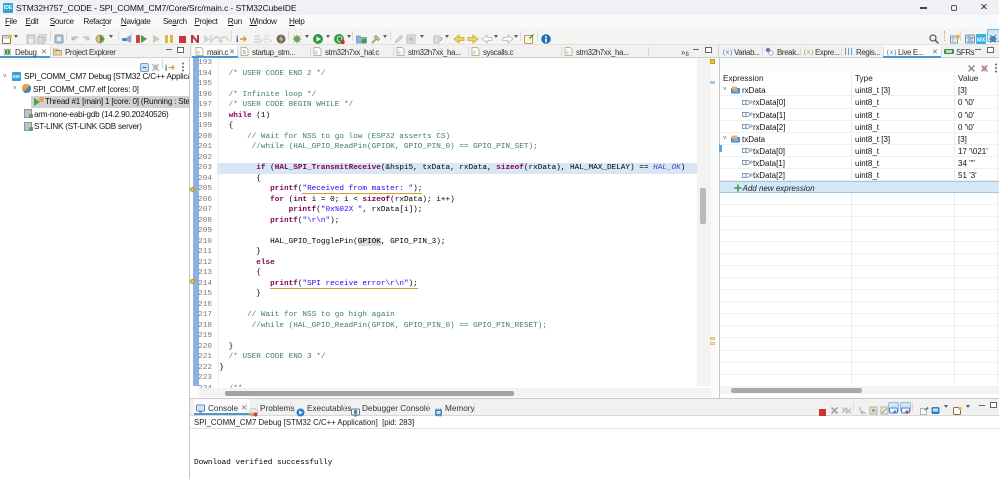  I want to click on svg-text: S, so click(244, 53).